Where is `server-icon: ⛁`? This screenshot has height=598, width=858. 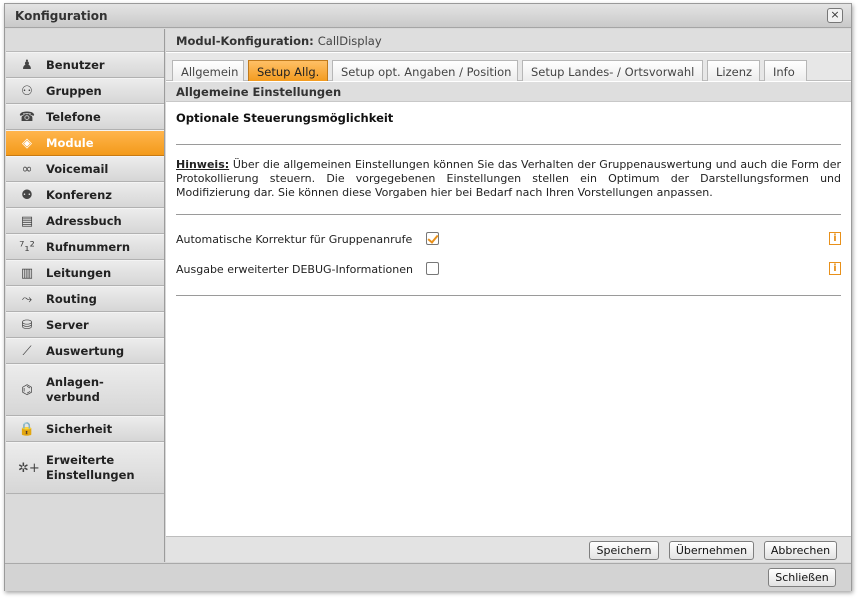 server-icon: ⛁ is located at coordinates (27, 325).